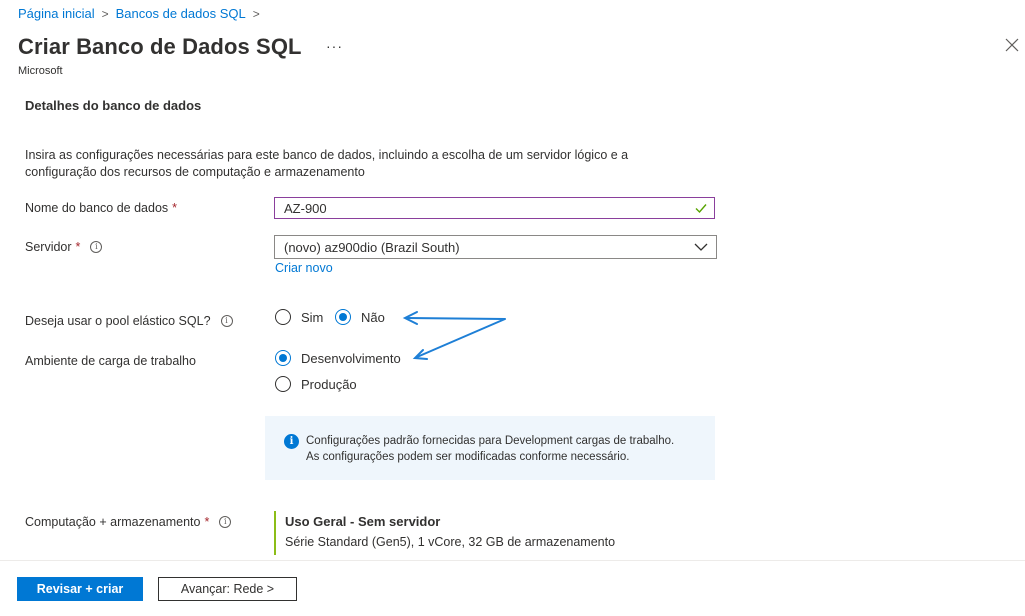 The width and height of the screenshot is (1025, 616). What do you see at coordinates (118, 321) in the screenshot?
I see `elastic-pool-label-text: Deseja usar o pool elástico SQL?` at bounding box center [118, 321].